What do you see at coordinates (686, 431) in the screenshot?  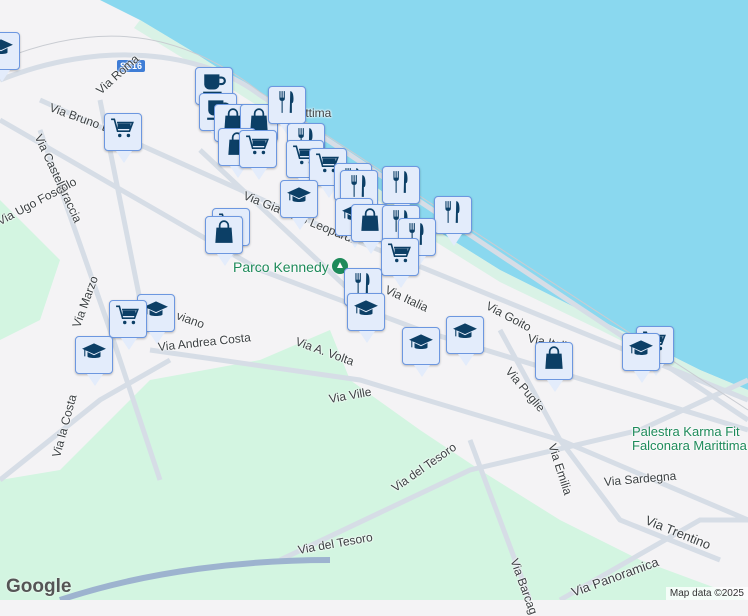 I see `poi-label: Palestra Karma Fit` at bounding box center [686, 431].